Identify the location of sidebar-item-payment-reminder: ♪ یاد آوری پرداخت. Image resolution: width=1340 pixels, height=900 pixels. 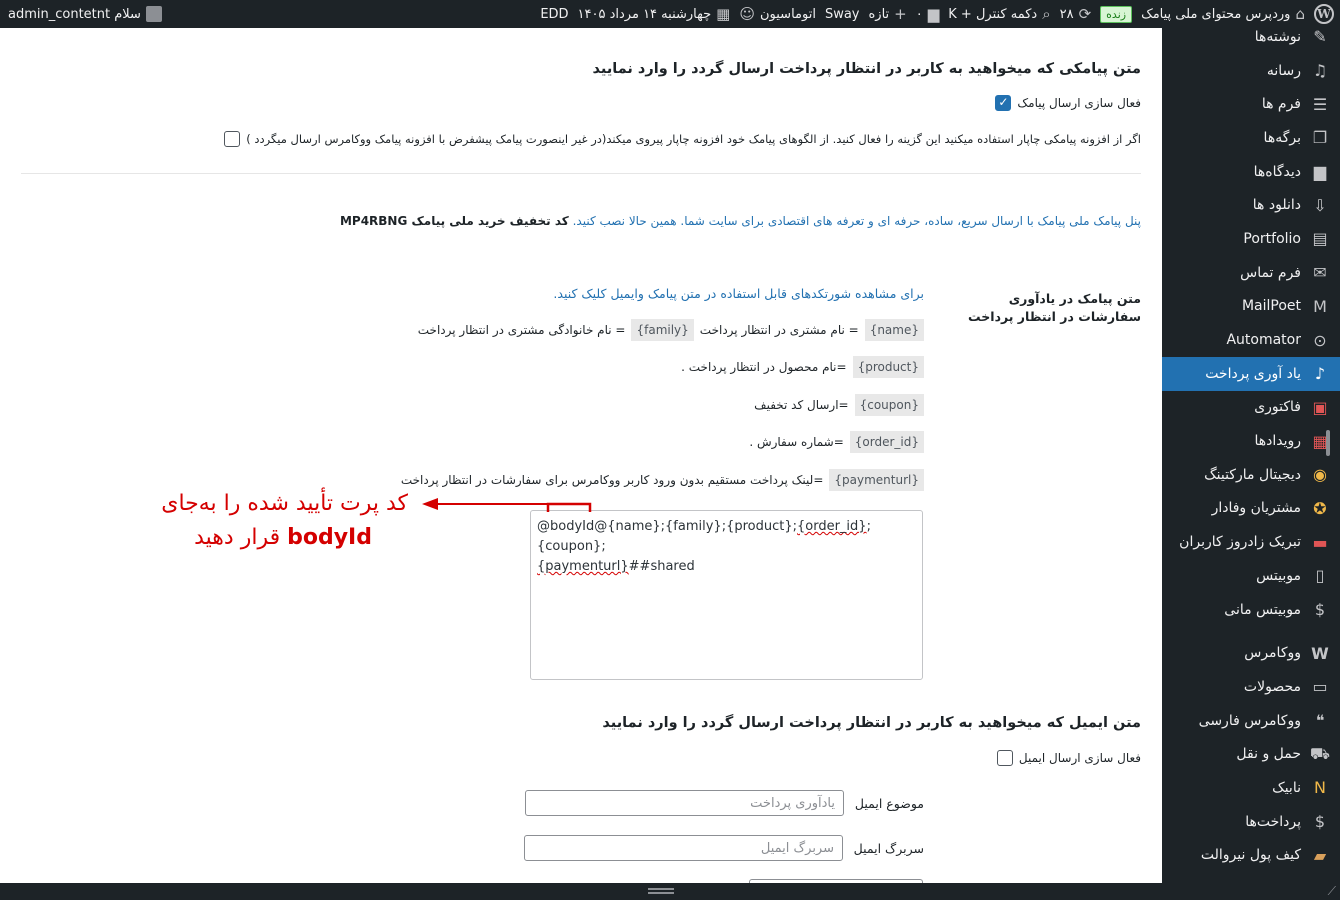
(1251, 373).